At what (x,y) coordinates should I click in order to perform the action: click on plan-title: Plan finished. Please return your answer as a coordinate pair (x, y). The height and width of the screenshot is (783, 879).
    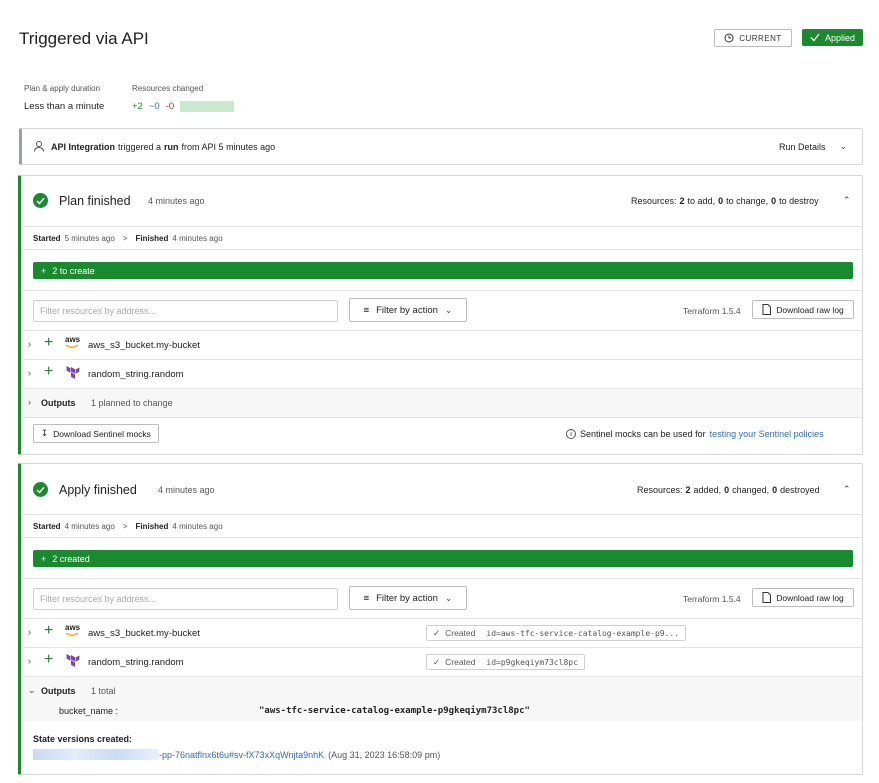
    Looking at the image, I should click on (95, 201).